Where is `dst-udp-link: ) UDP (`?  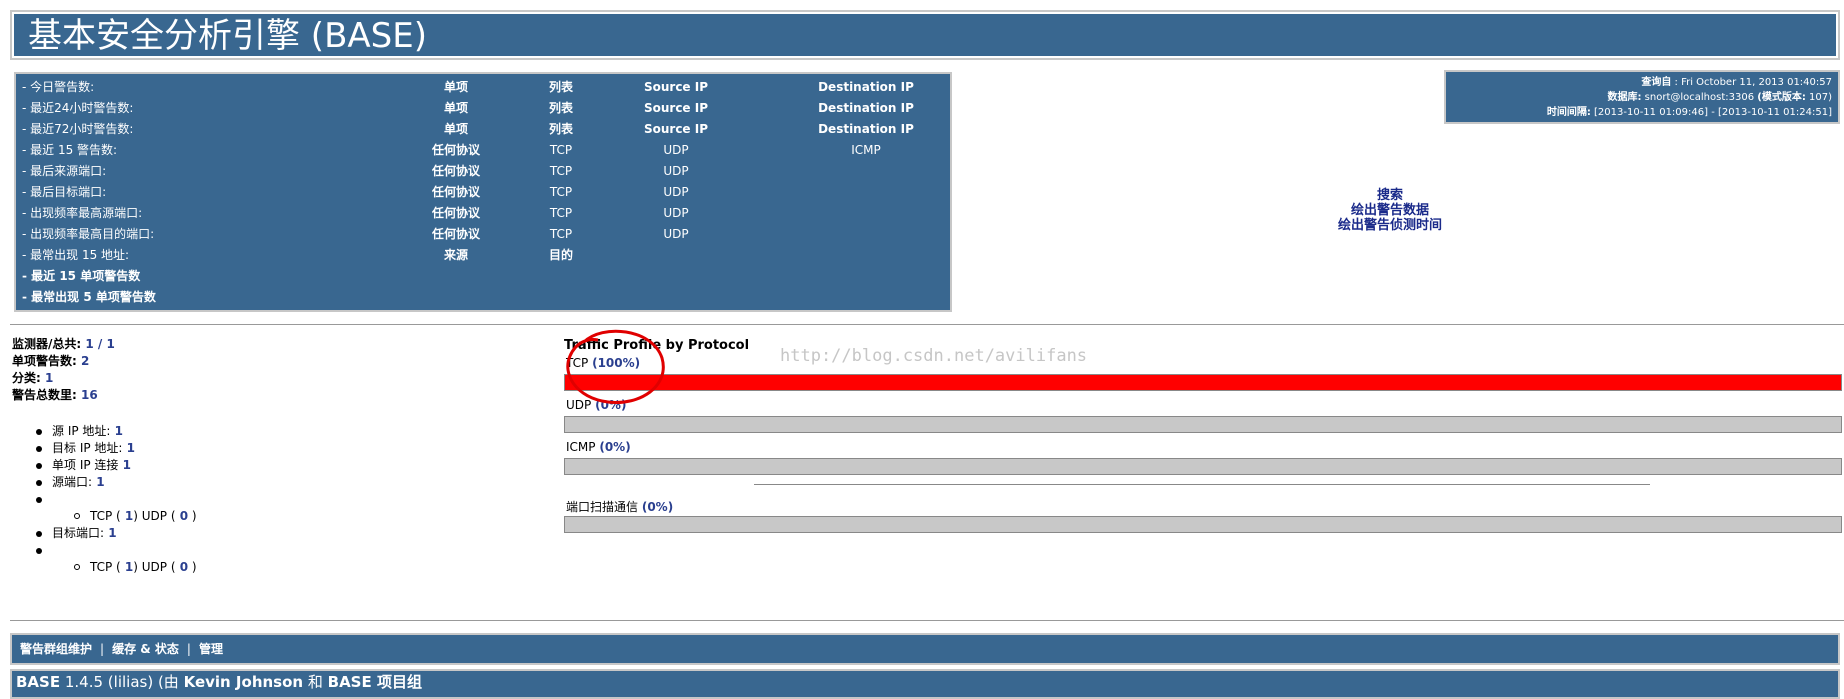 dst-udp-link: ) UDP ( is located at coordinates (154, 567).